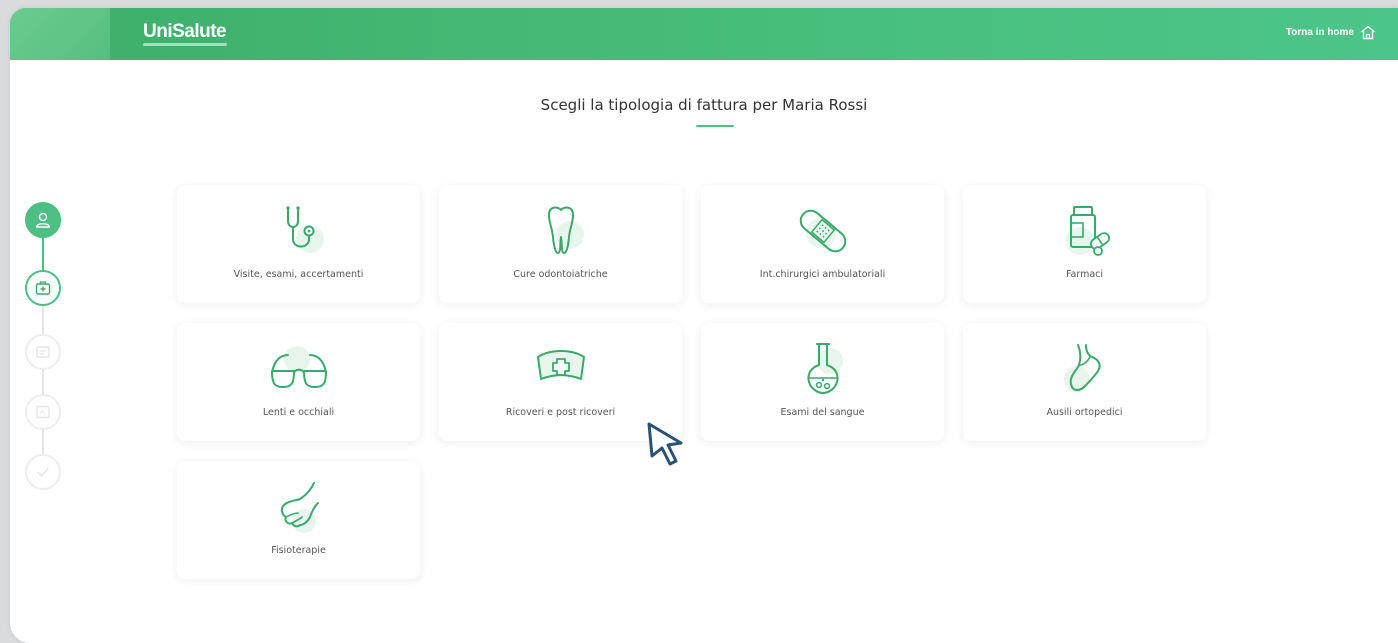 The image size is (1398, 643). What do you see at coordinates (185, 44) in the screenshot?
I see `logo-tagline-bar` at bounding box center [185, 44].